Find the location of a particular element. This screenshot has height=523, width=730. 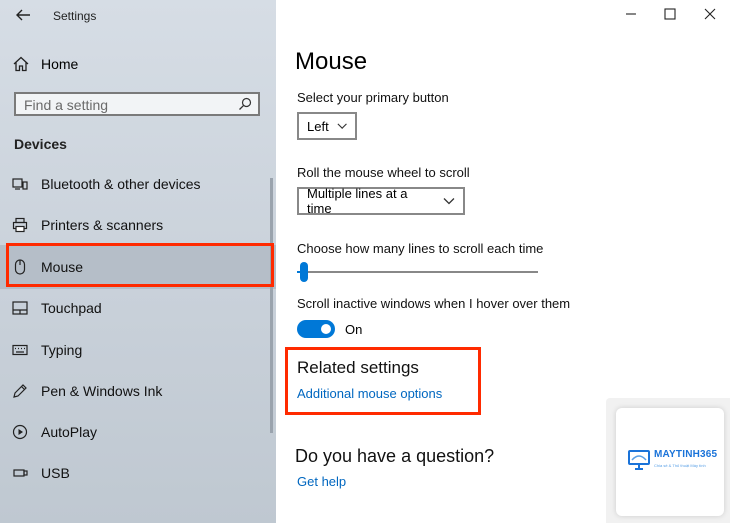

sidebar-item-printers: Printers & scanners is located at coordinates (137, 225).